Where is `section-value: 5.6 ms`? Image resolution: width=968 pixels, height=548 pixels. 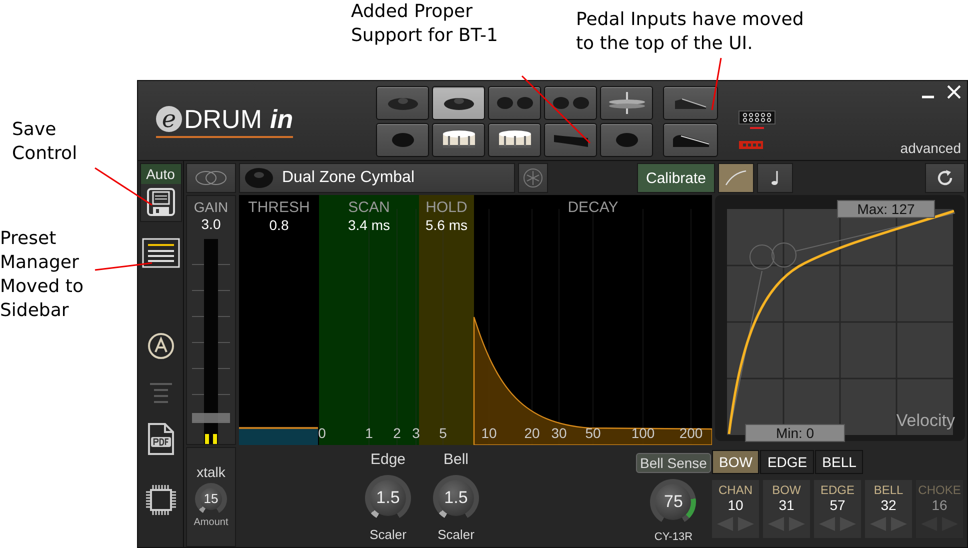
section-value: 5.6 ms is located at coordinates (446, 225).